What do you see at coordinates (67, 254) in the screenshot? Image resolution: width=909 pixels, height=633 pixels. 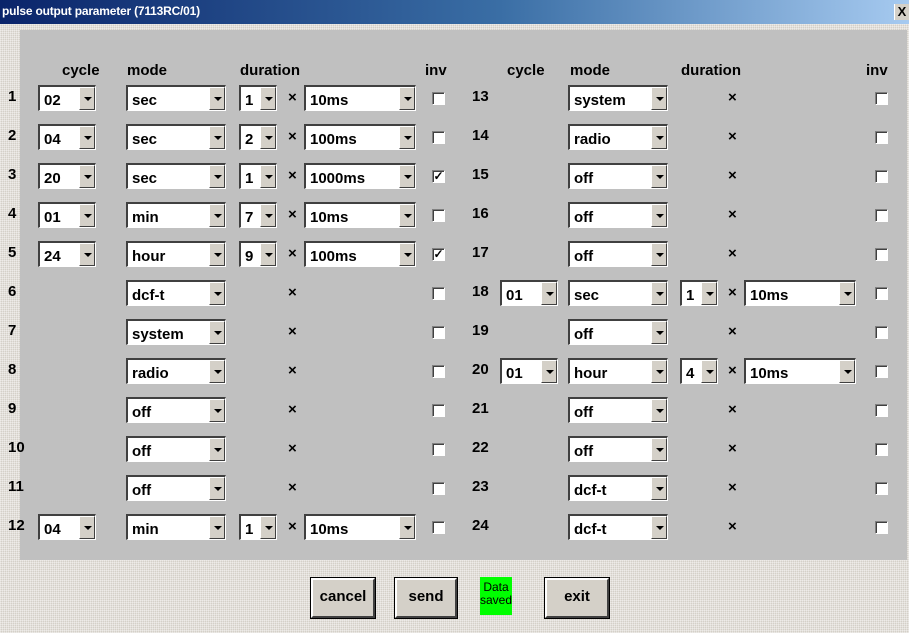 I see `cycle-select: 24` at bounding box center [67, 254].